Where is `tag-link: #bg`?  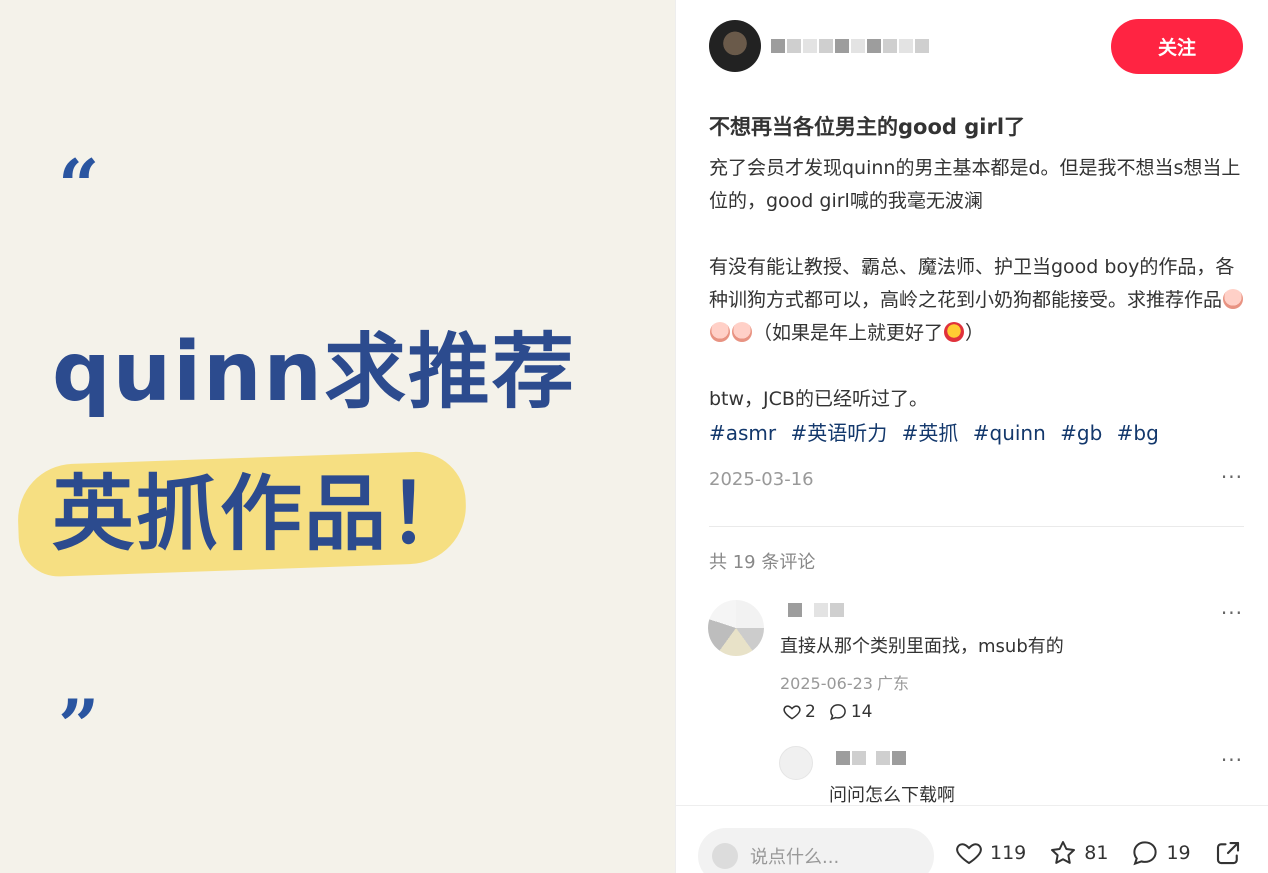
tag-link: #bg is located at coordinates (1138, 433).